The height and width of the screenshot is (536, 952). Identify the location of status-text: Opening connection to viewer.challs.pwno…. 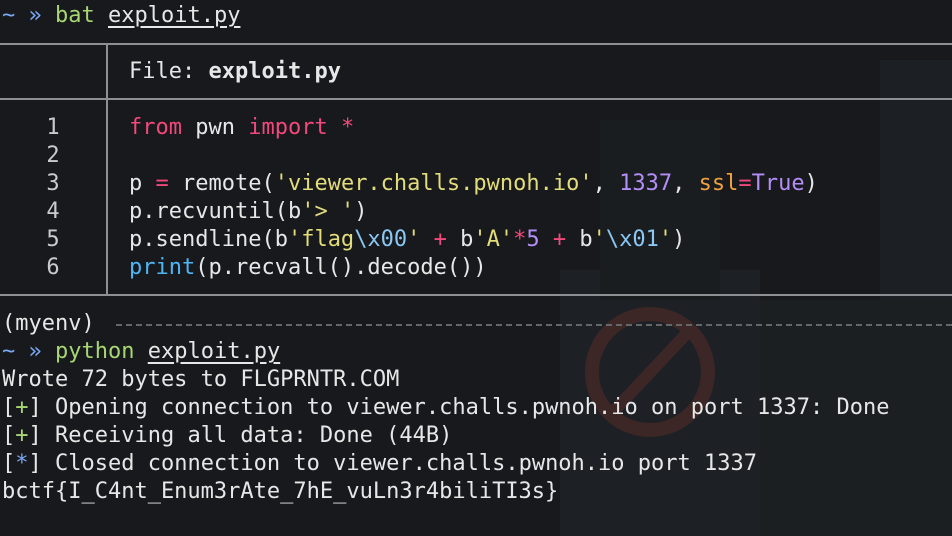
(465, 407).